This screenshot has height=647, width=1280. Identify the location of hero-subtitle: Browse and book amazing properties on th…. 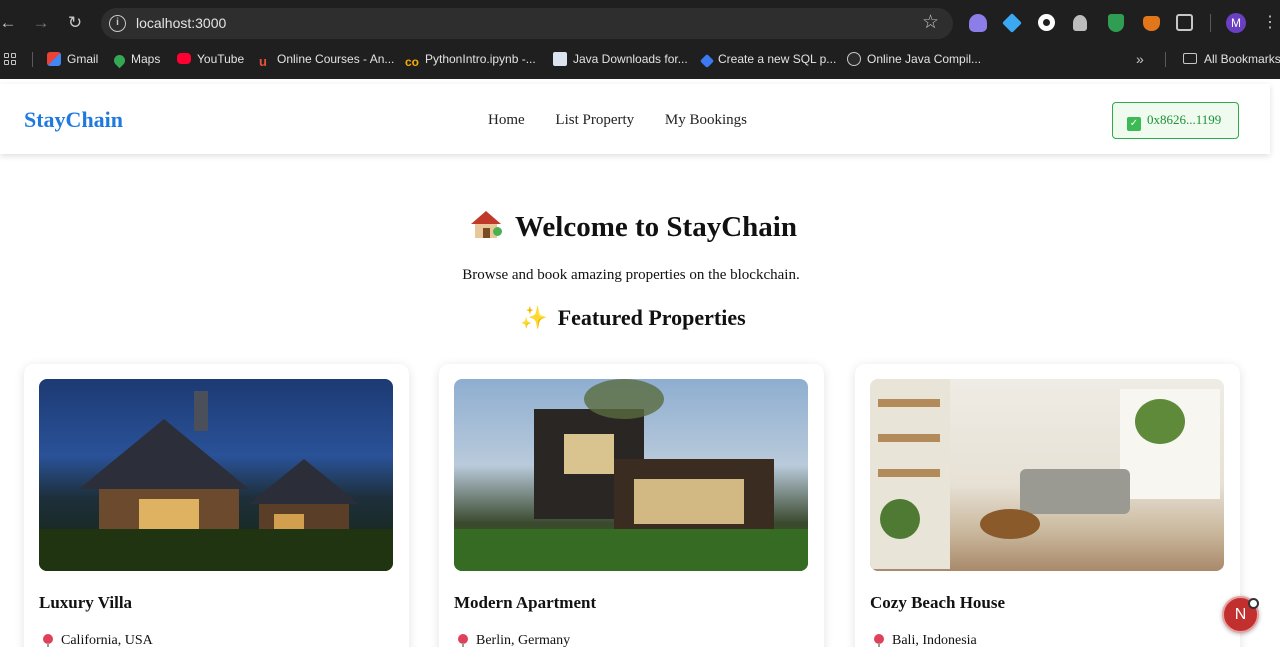
(631, 275).